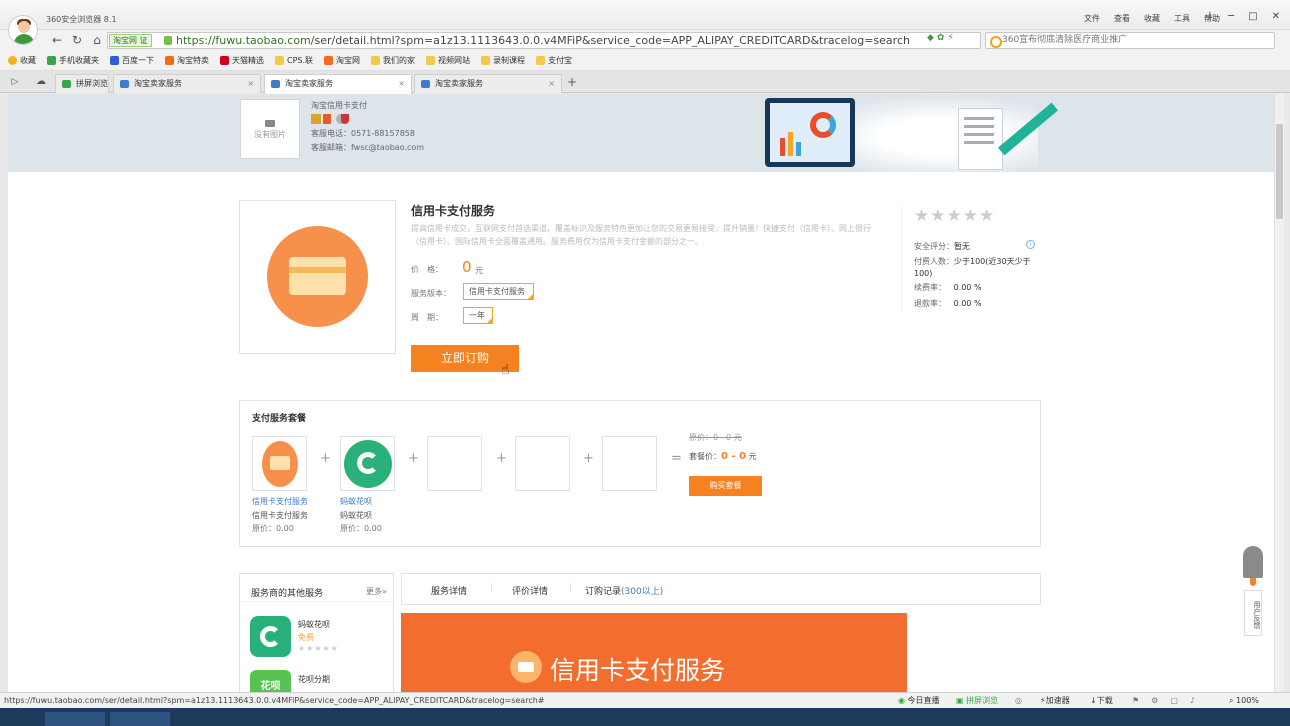 The image size is (1290, 726). I want to click on provider-email: 客服邮箱：fwsc@taobao.com, so click(368, 147).